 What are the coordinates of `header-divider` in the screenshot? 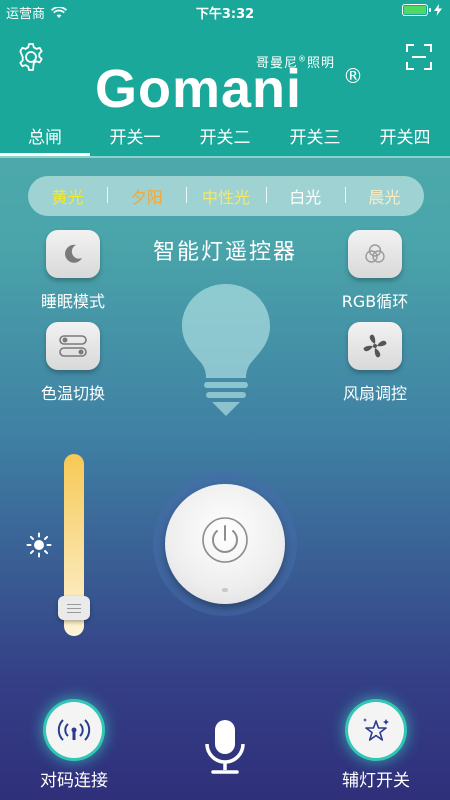 It's located at (225, 157).